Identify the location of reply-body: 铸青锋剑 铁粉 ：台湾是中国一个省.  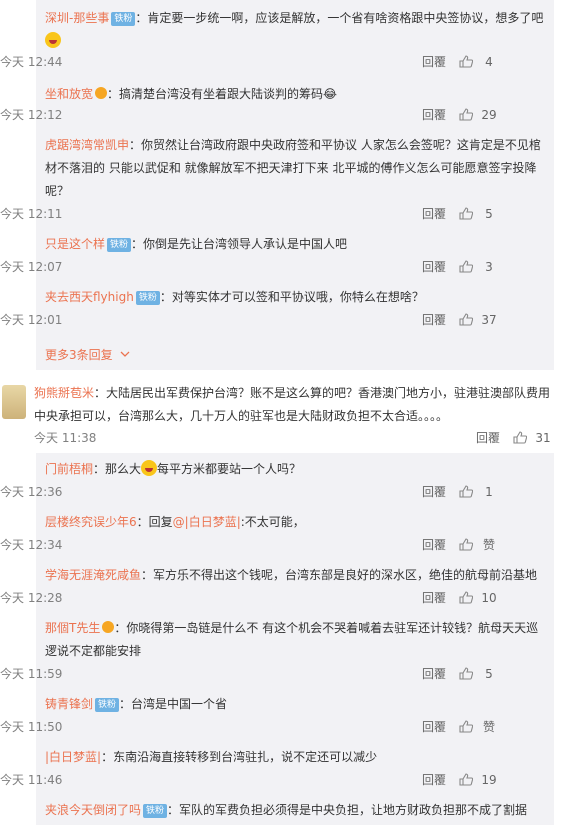
(295, 704).